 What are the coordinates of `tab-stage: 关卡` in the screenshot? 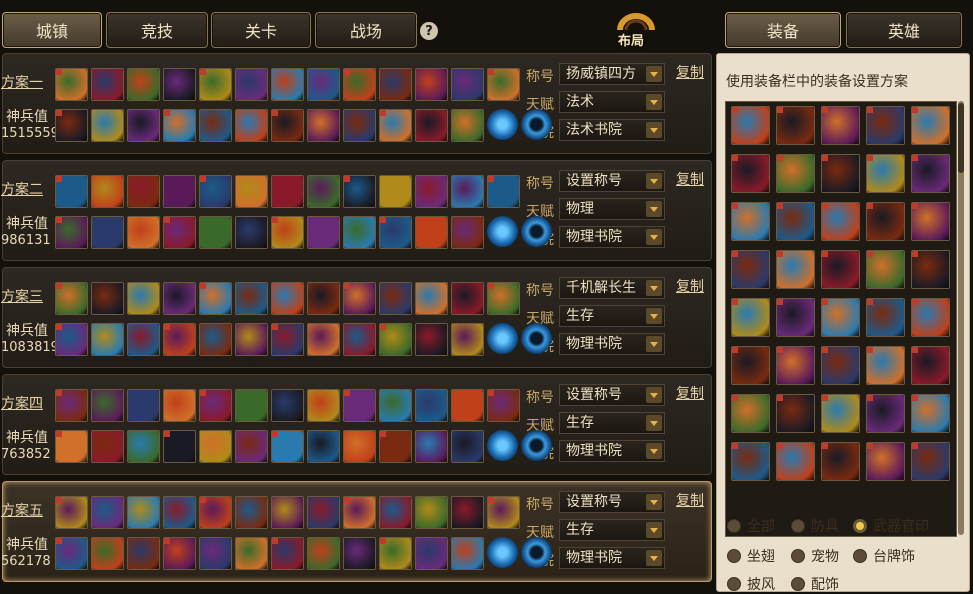 It's located at (261, 30).